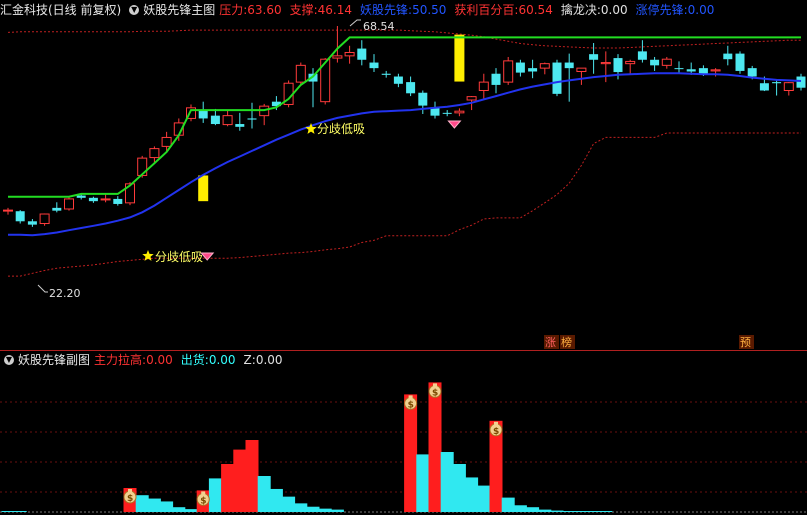 Image resolution: width=807 pixels, height=515 pixels. I want to click on stock-title: 汇金科技(日线 前复权), so click(60, 10).